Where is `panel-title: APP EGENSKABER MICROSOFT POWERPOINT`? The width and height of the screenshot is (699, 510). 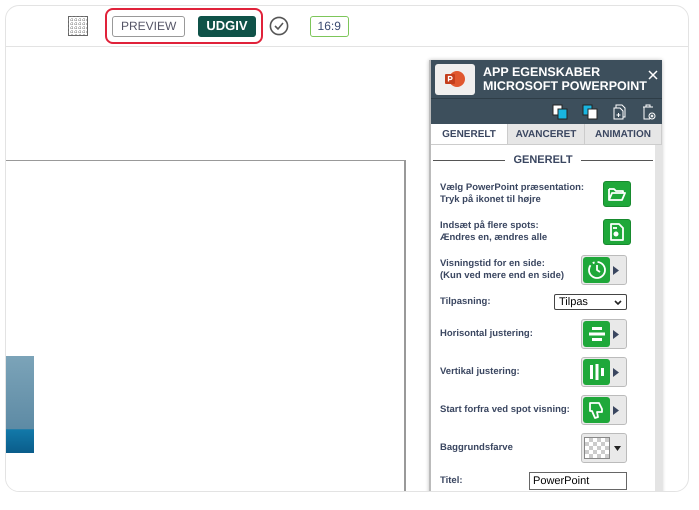 panel-title: APP EGENSKABER MICROSOFT POWERPOINT is located at coordinates (565, 79).